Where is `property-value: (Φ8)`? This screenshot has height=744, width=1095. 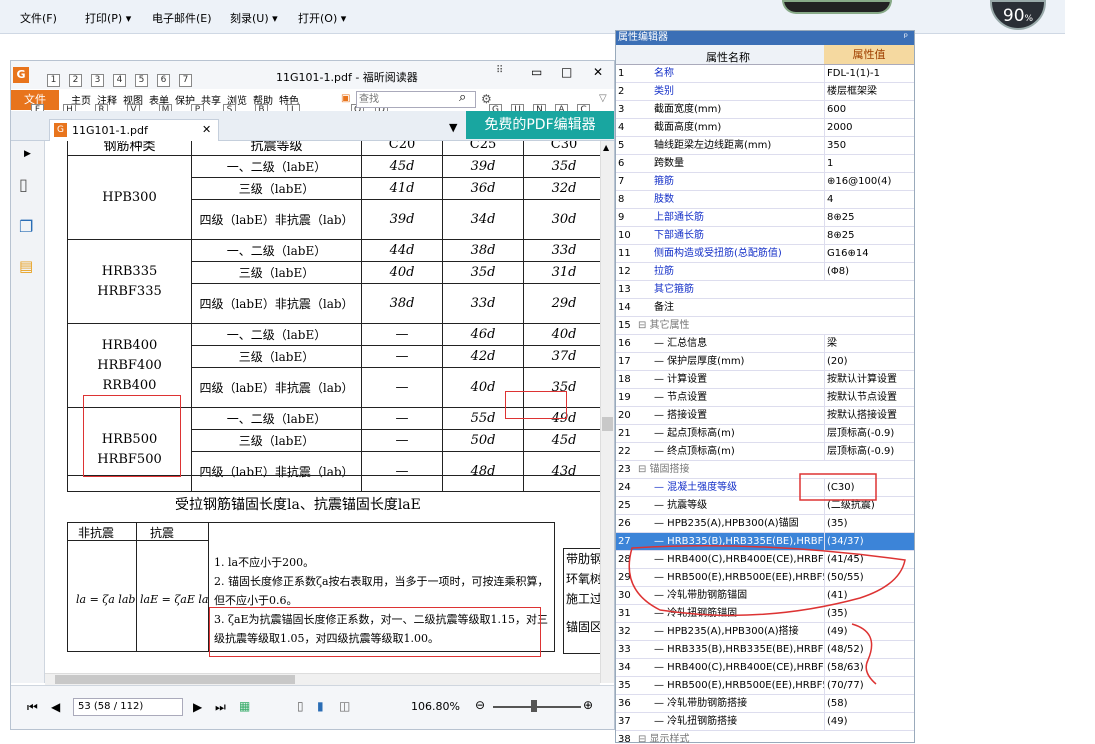 property-value: (Φ8) is located at coordinates (869, 271).